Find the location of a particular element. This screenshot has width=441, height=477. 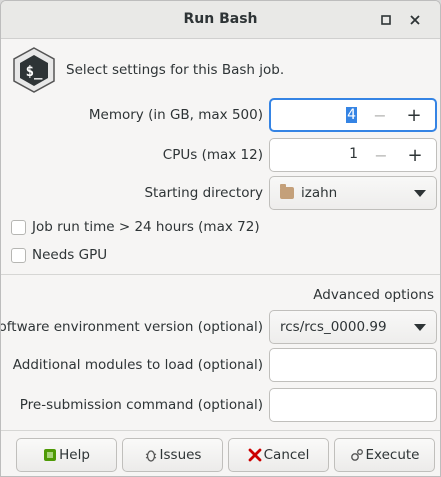

needs-gpu-checkbox: Needs GPU is located at coordinates (59, 255).